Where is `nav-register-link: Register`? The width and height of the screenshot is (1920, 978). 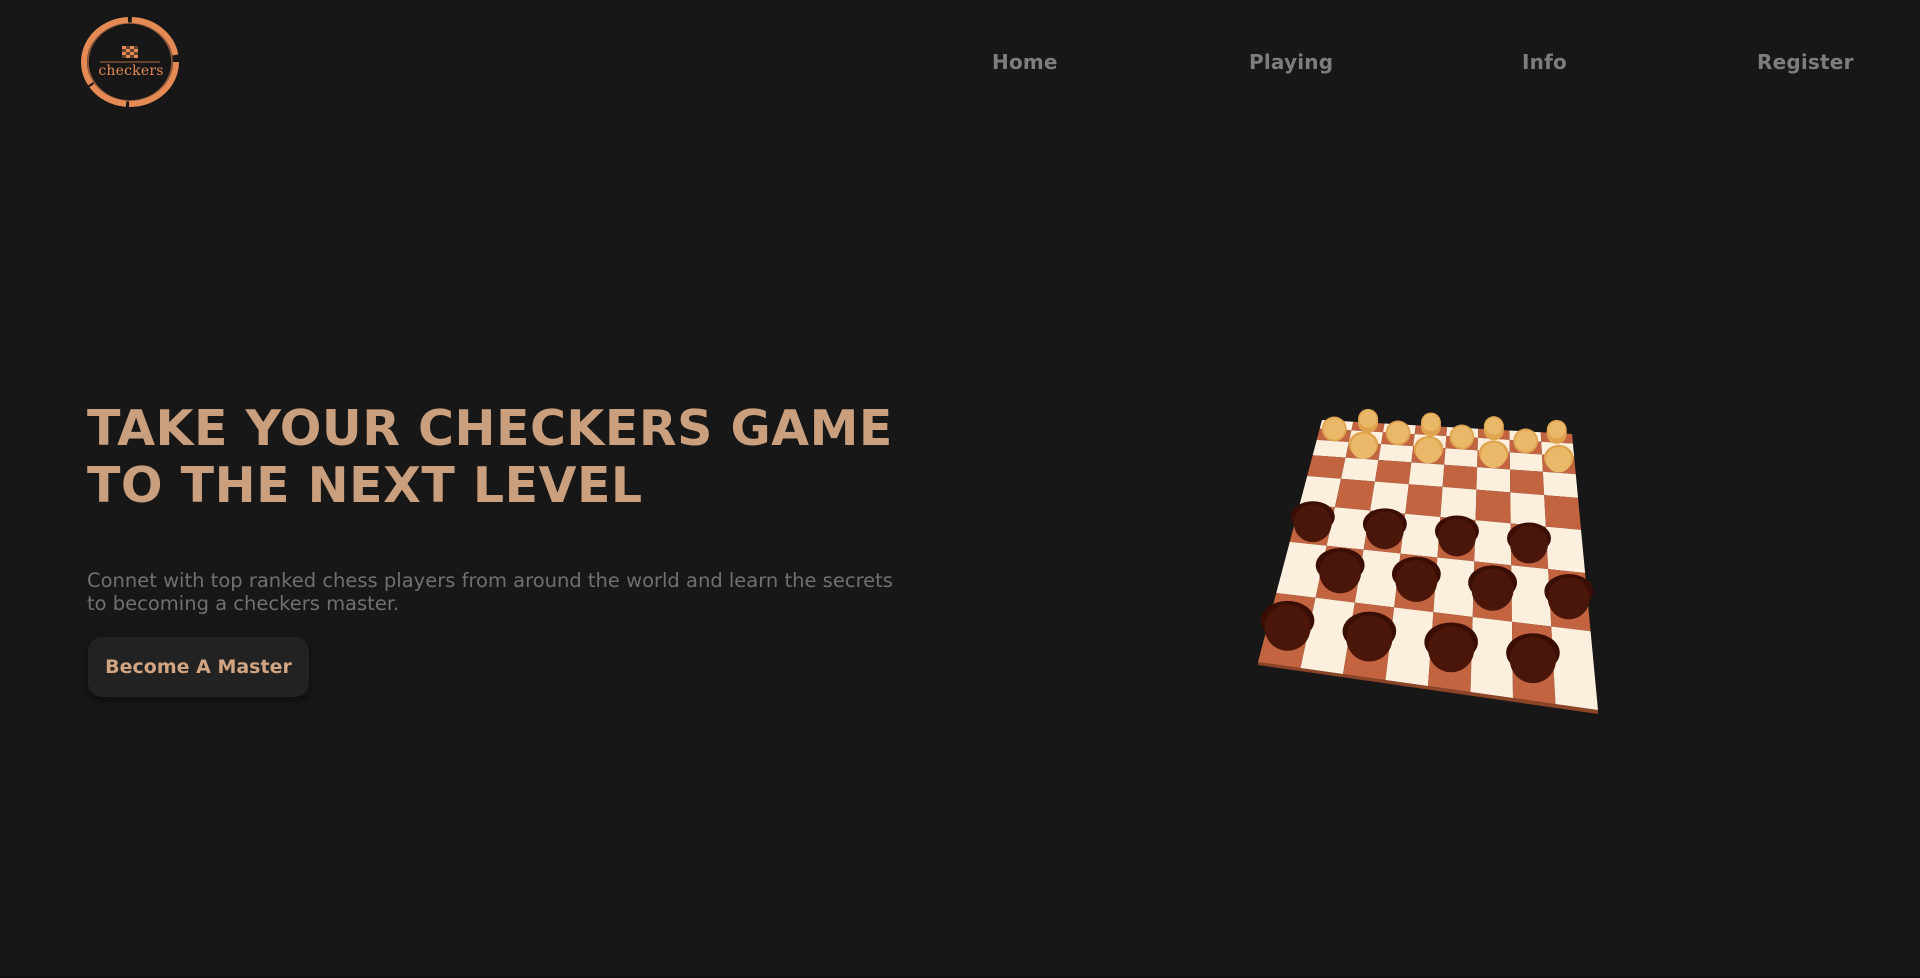 nav-register-link: Register is located at coordinates (1805, 62).